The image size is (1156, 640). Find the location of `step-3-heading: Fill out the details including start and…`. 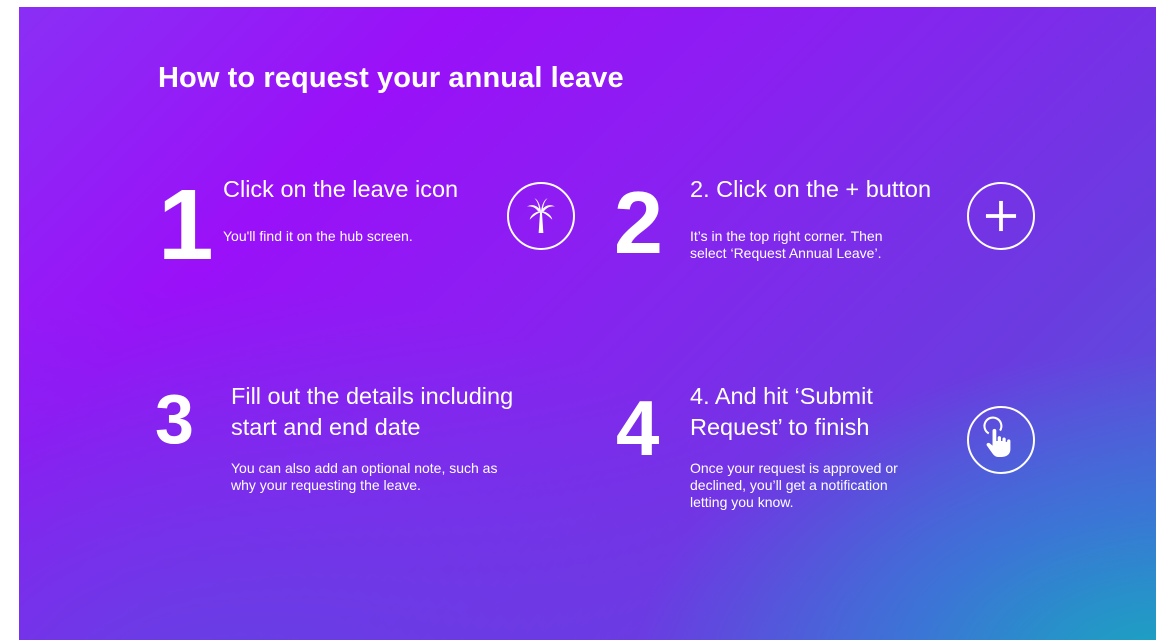

step-3-heading: Fill out the details including start and… is located at coordinates (372, 412).